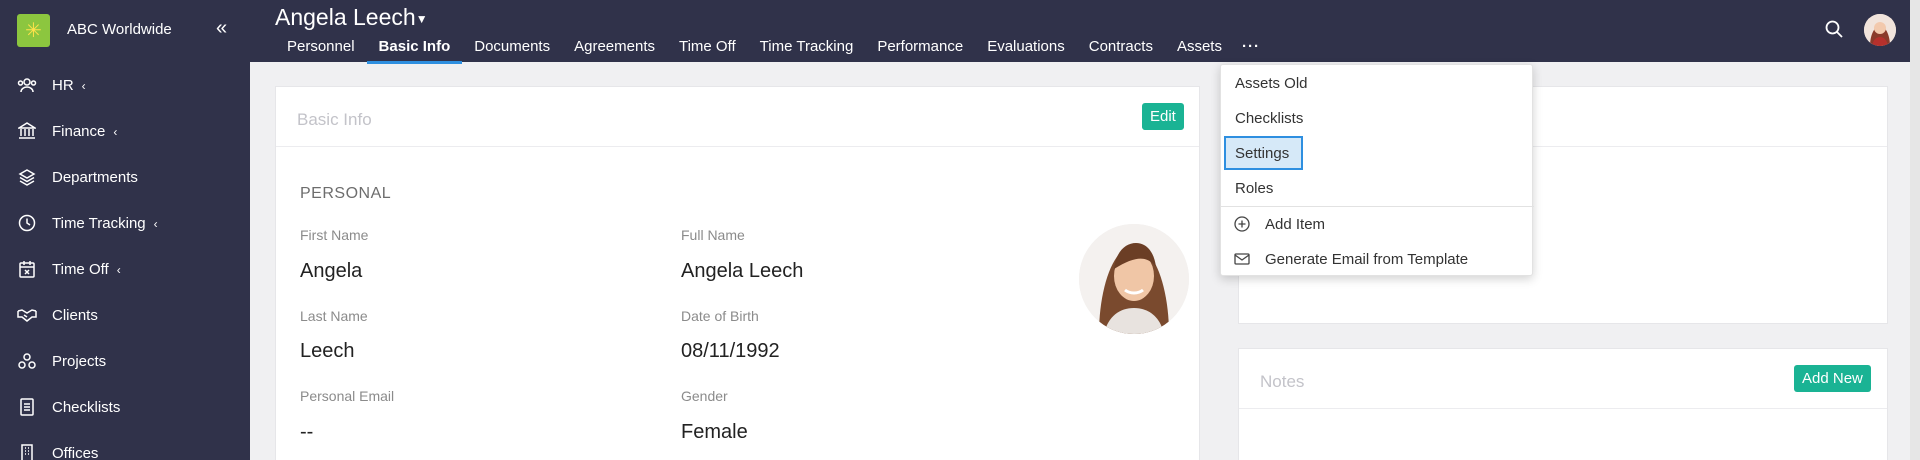 The image size is (1920, 460). I want to click on bank-icon, so click(27, 131).